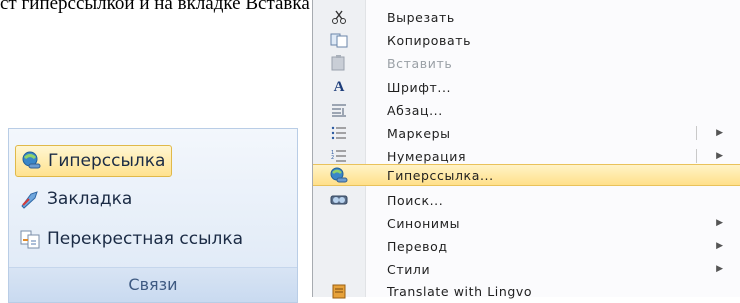  I want to click on menu-item-paste: Вставить, so click(526, 63).